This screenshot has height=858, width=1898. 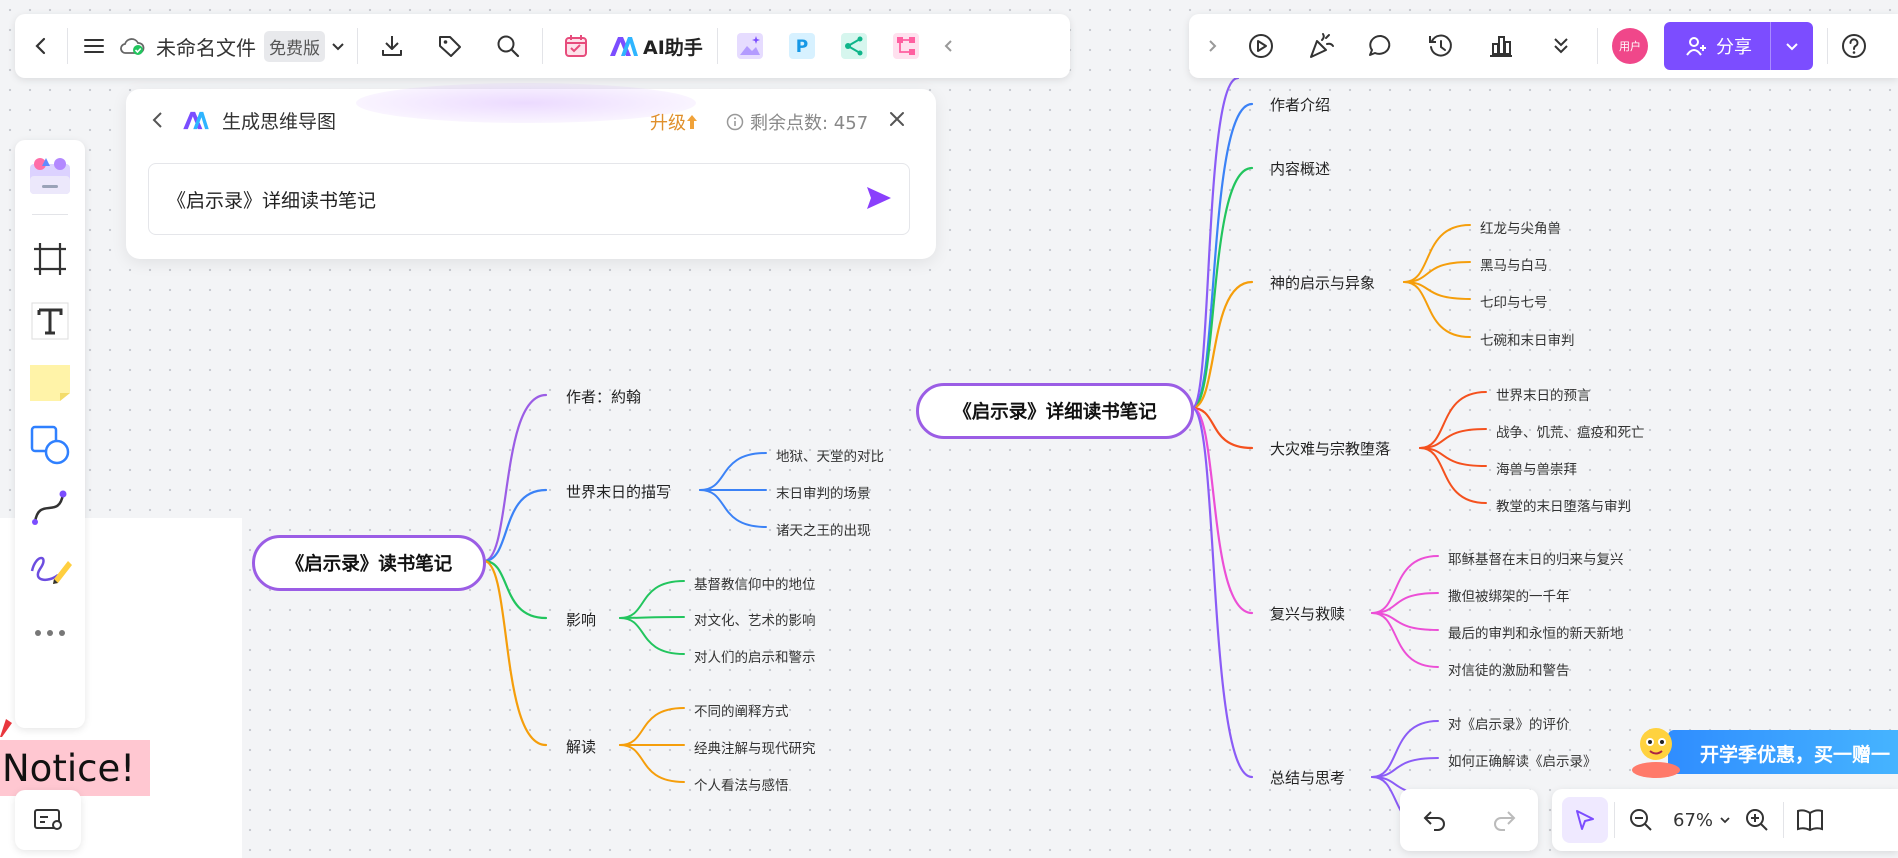 What do you see at coordinates (581, 619) in the screenshot?
I see `mindmap-branch-node: 影响` at bounding box center [581, 619].